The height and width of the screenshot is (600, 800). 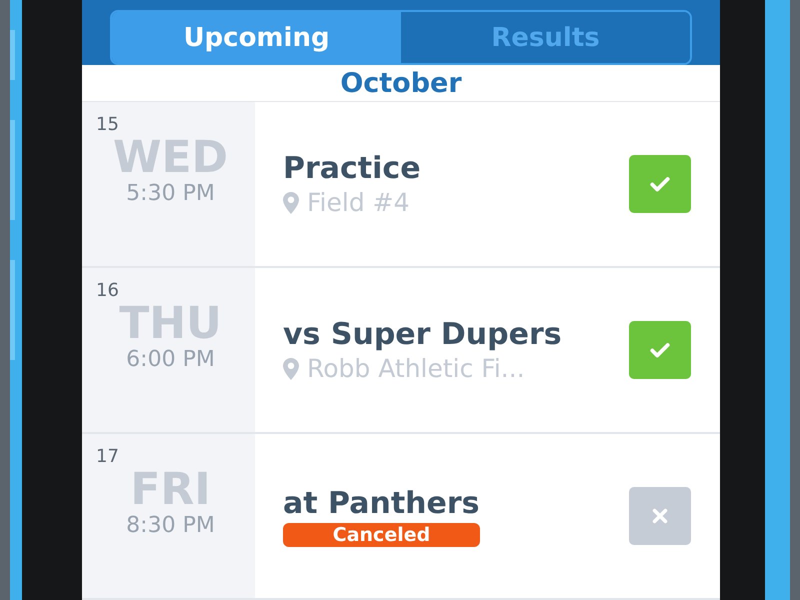 What do you see at coordinates (358, 202) in the screenshot?
I see `event-location: Field #4` at bounding box center [358, 202].